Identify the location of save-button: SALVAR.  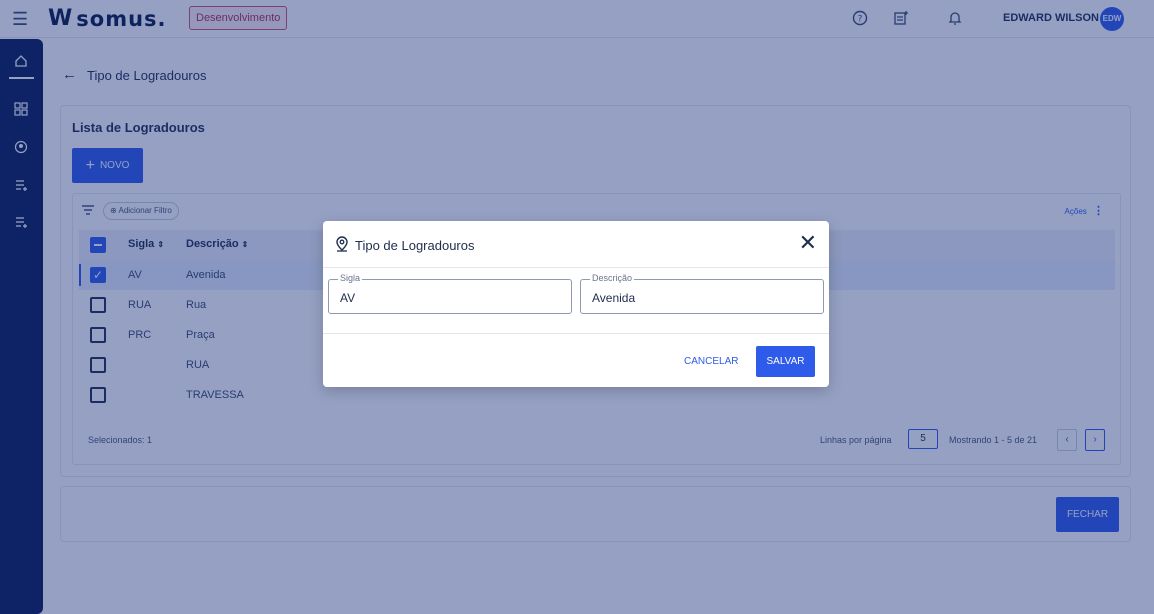
(785, 361).